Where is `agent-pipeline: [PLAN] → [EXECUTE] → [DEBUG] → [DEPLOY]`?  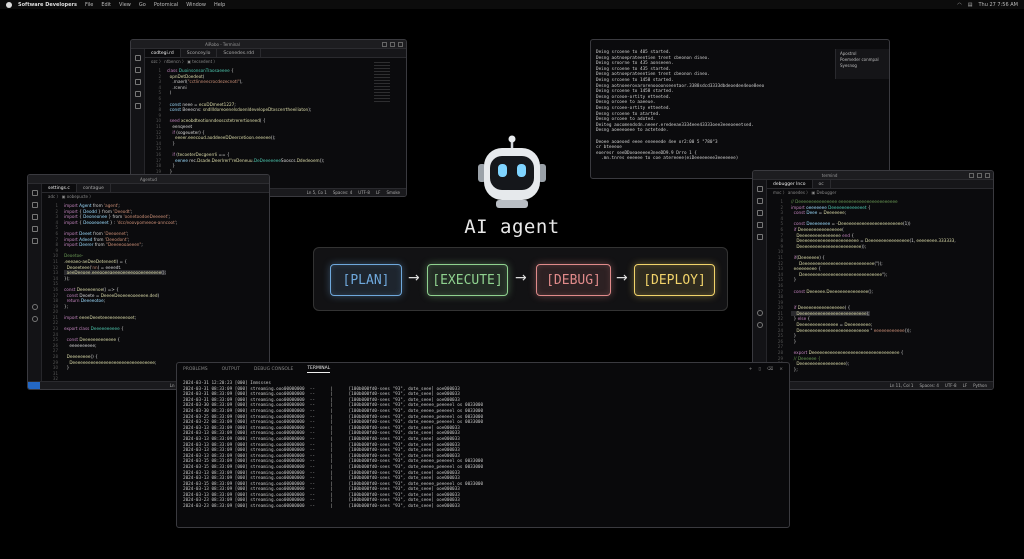
agent-pipeline: [PLAN] → [EXECUTE] → [DEBUG] → [DEPLOY] is located at coordinates (520, 279).